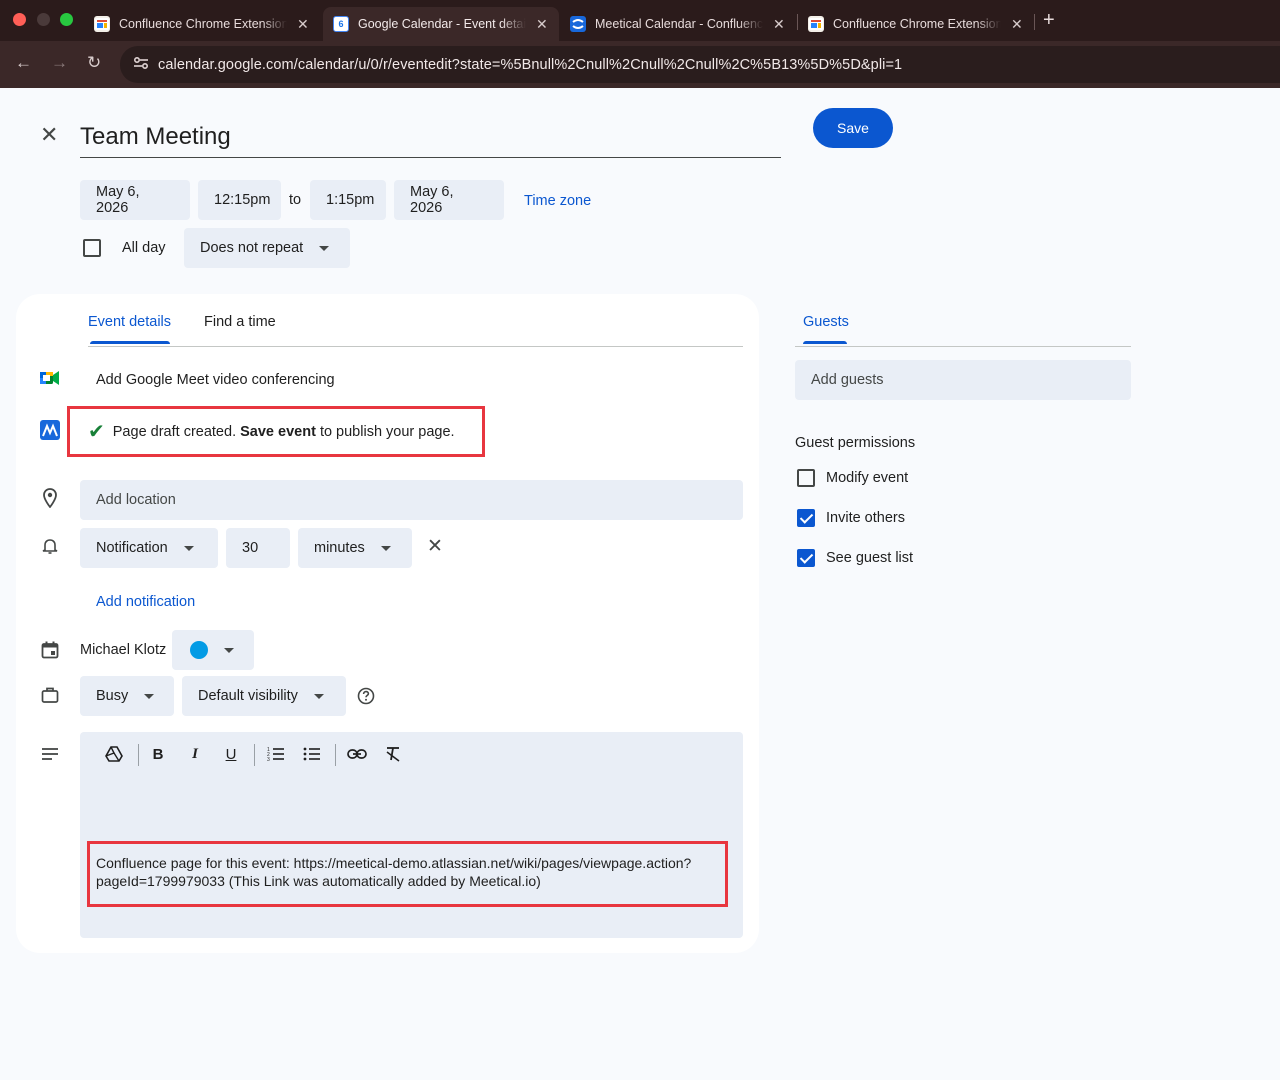 This screenshot has height=1080, width=1280. What do you see at coordinates (199, 650) in the screenshot?
I see `calendar-color-swatch` at bounding box center [199, 650].